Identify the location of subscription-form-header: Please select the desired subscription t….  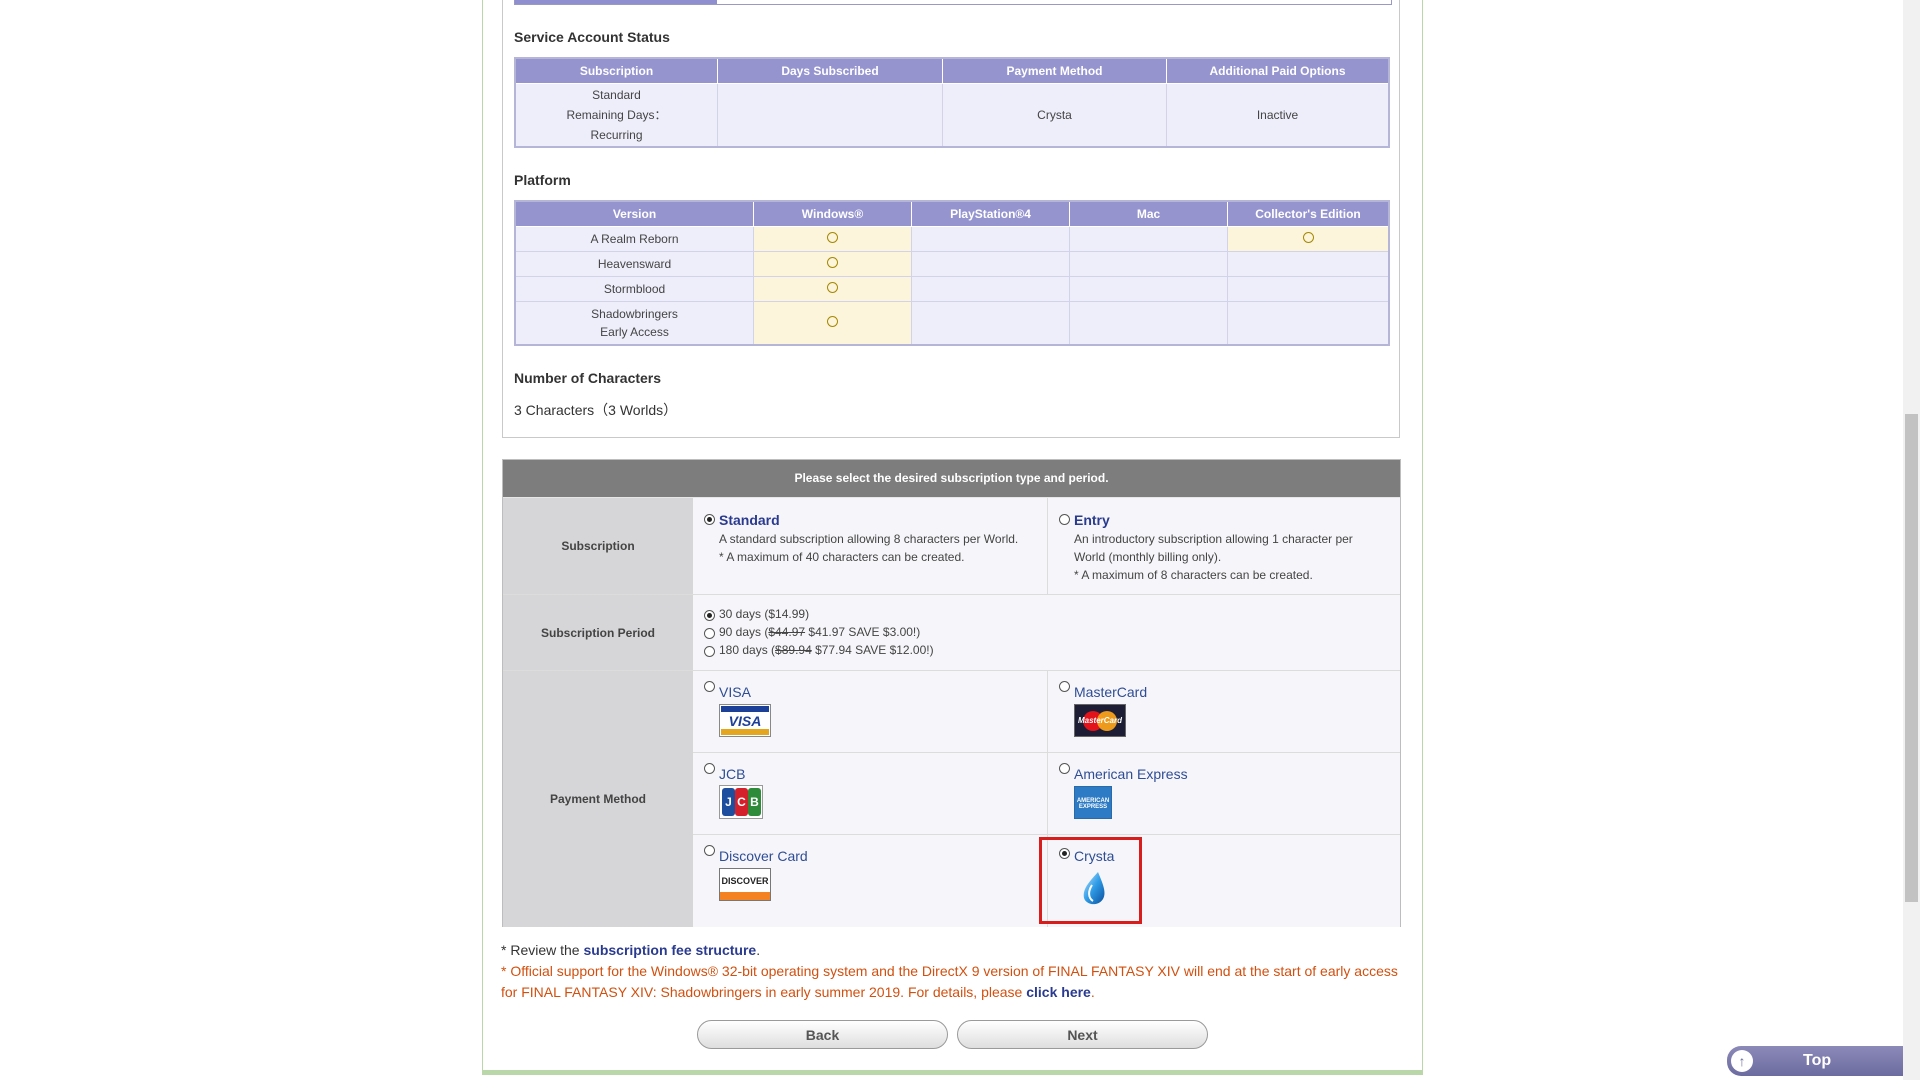
(951, 479).